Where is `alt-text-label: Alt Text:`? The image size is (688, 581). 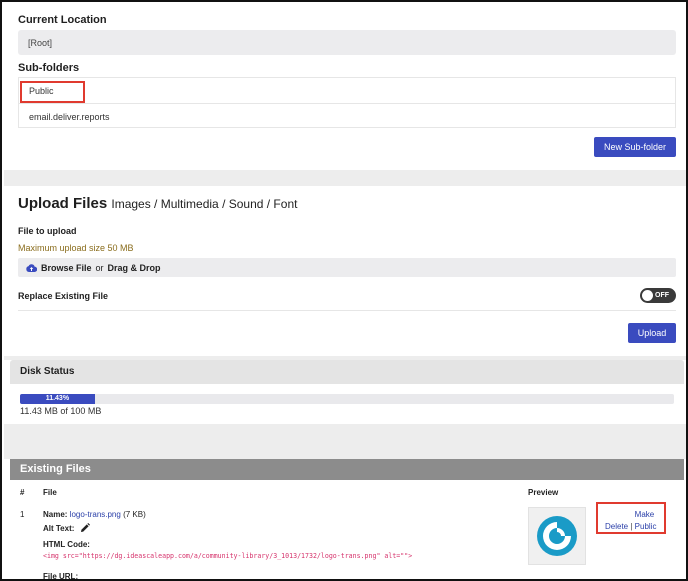 alt-text-label: Alt Text: is located at coordinates (59, 528).